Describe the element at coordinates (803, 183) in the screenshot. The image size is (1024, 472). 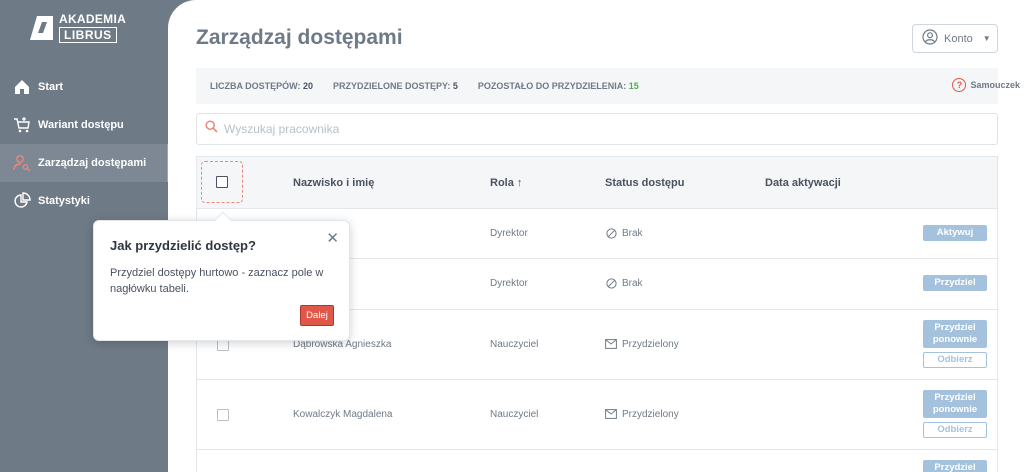
I see `column-date: Data aktywacji` at that location.